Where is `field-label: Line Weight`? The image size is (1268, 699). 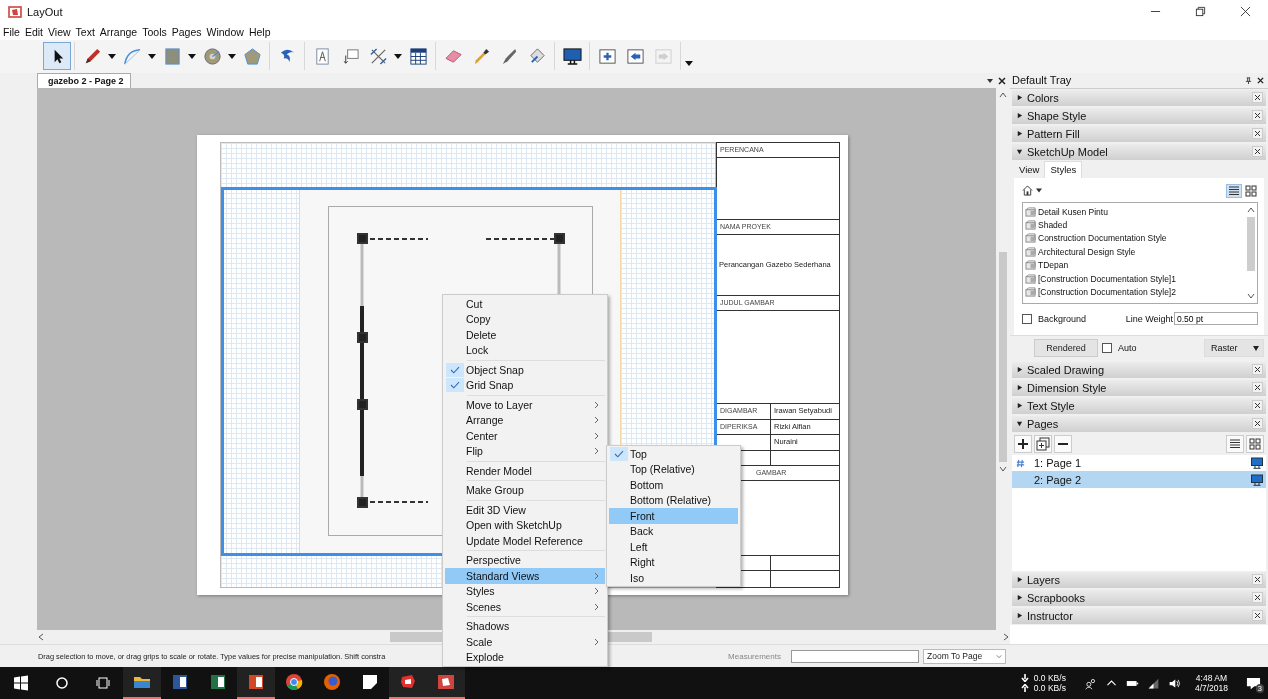
field-label: Line Weight is located at coordinates (1149, 318).